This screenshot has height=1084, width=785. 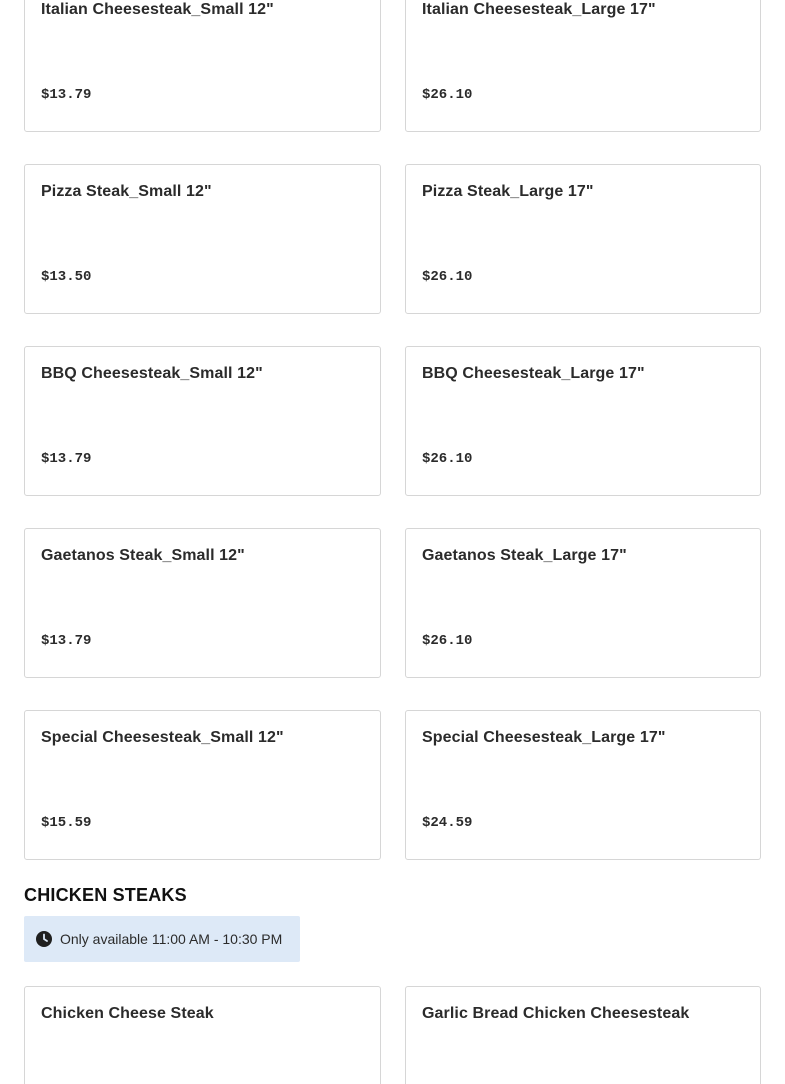 I want to click on menu-item-card: Chicken Cheese Steak, so click(x=202, y=1035).